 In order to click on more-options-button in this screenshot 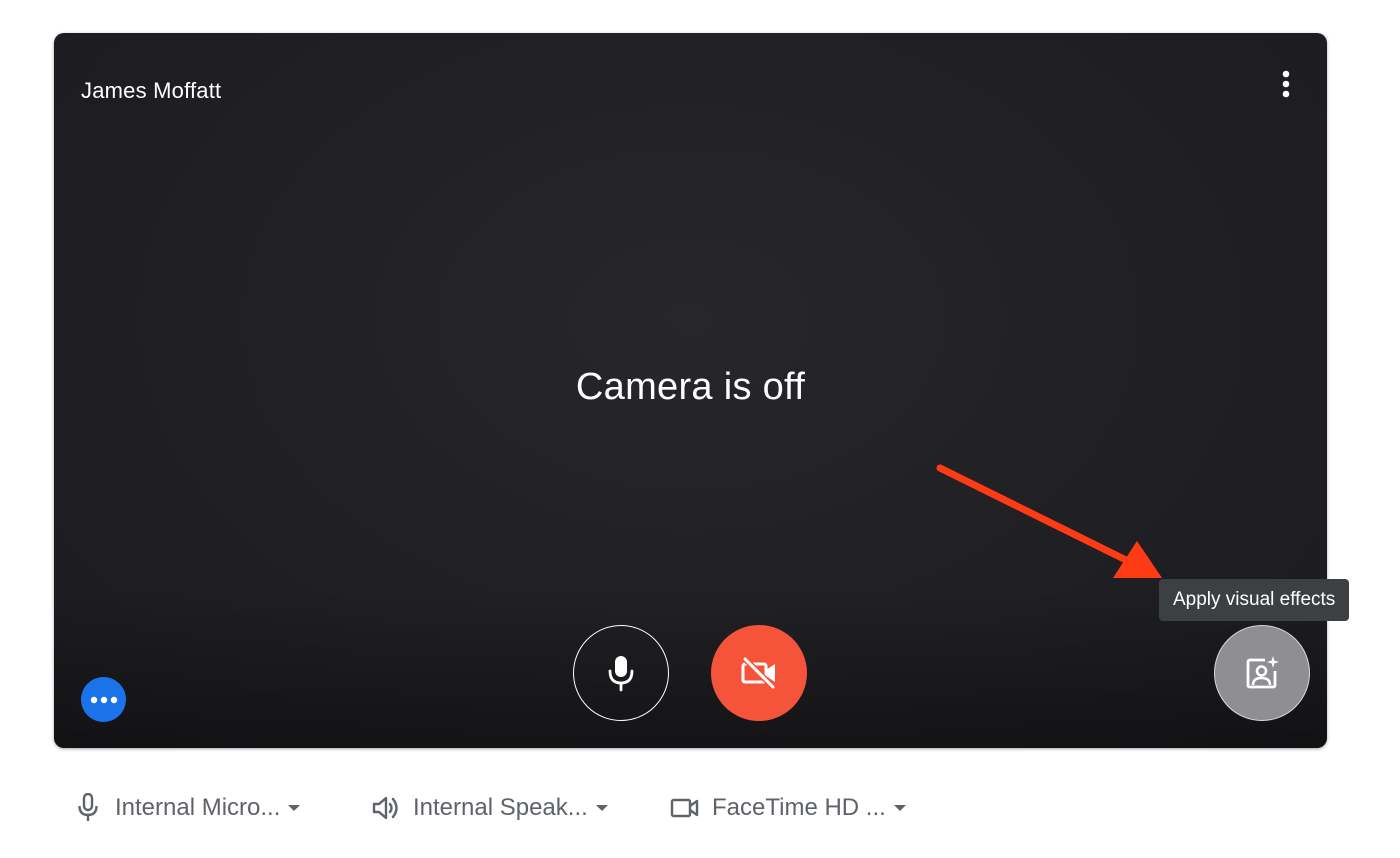, I will do `click(1286, 86)`.